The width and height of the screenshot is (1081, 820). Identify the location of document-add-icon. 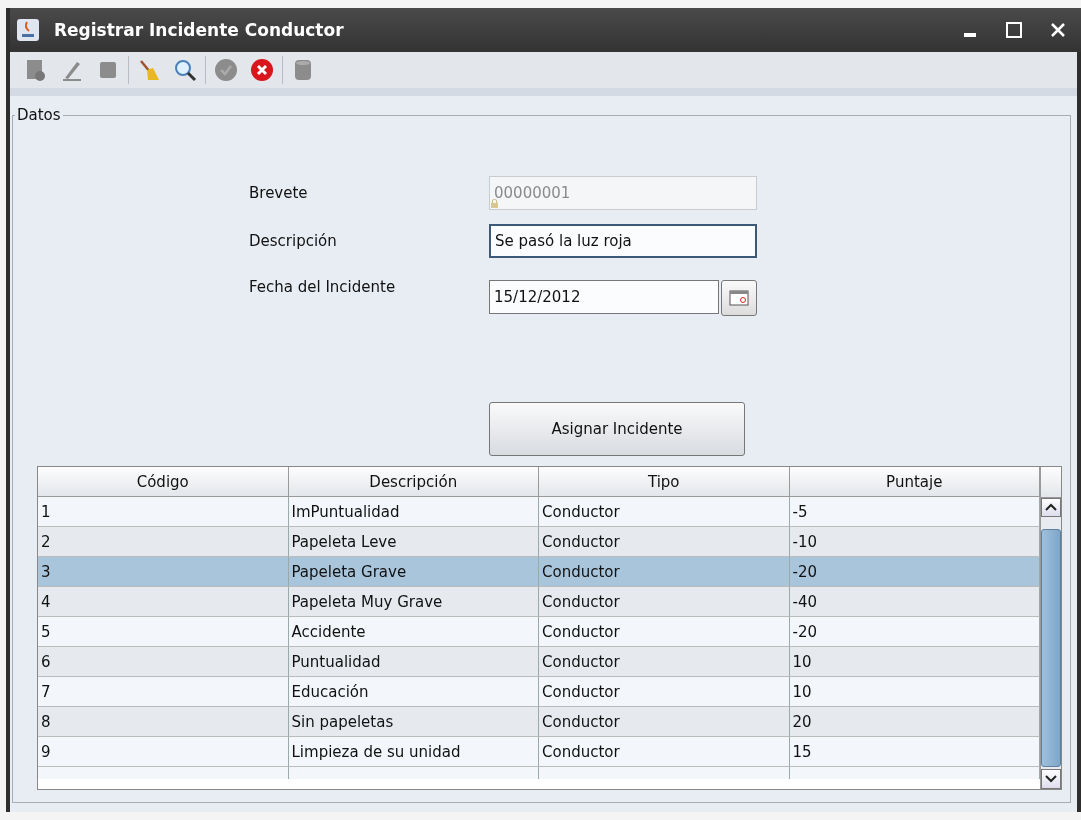
(36, 70).